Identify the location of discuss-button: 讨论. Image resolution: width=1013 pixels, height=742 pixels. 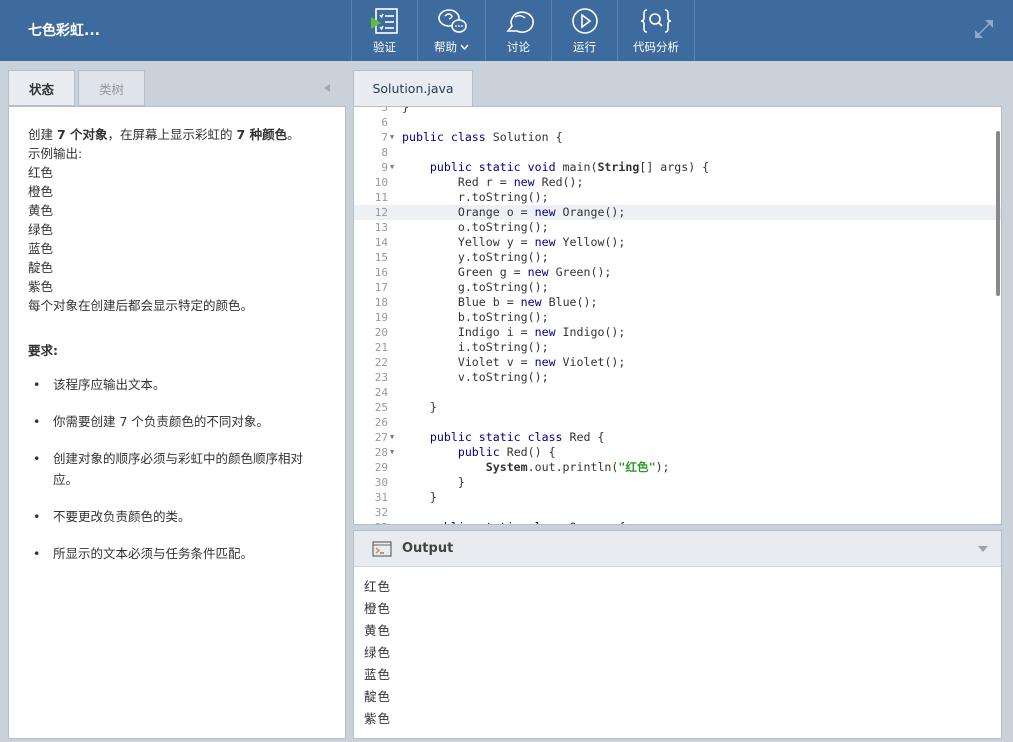
(518, 30).